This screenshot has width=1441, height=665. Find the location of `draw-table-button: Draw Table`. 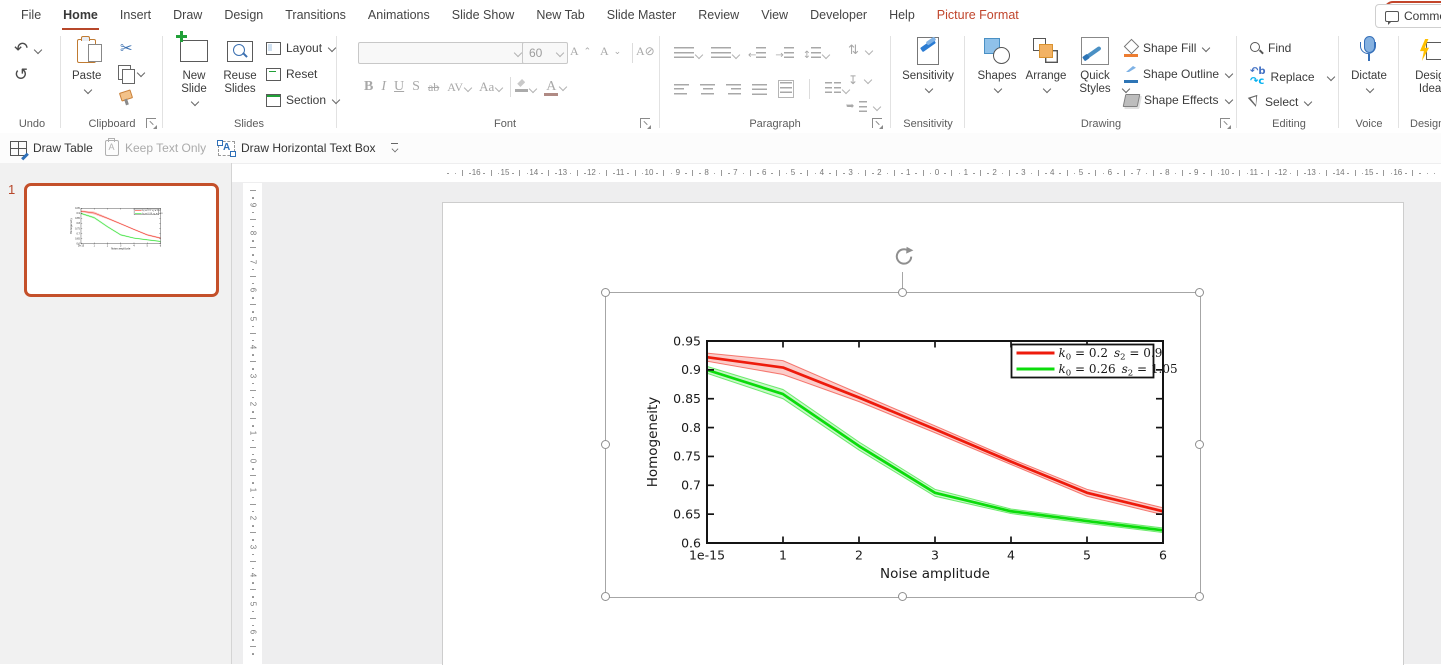

draw-table-button: Draw Table is located at coordinates (51, 148).